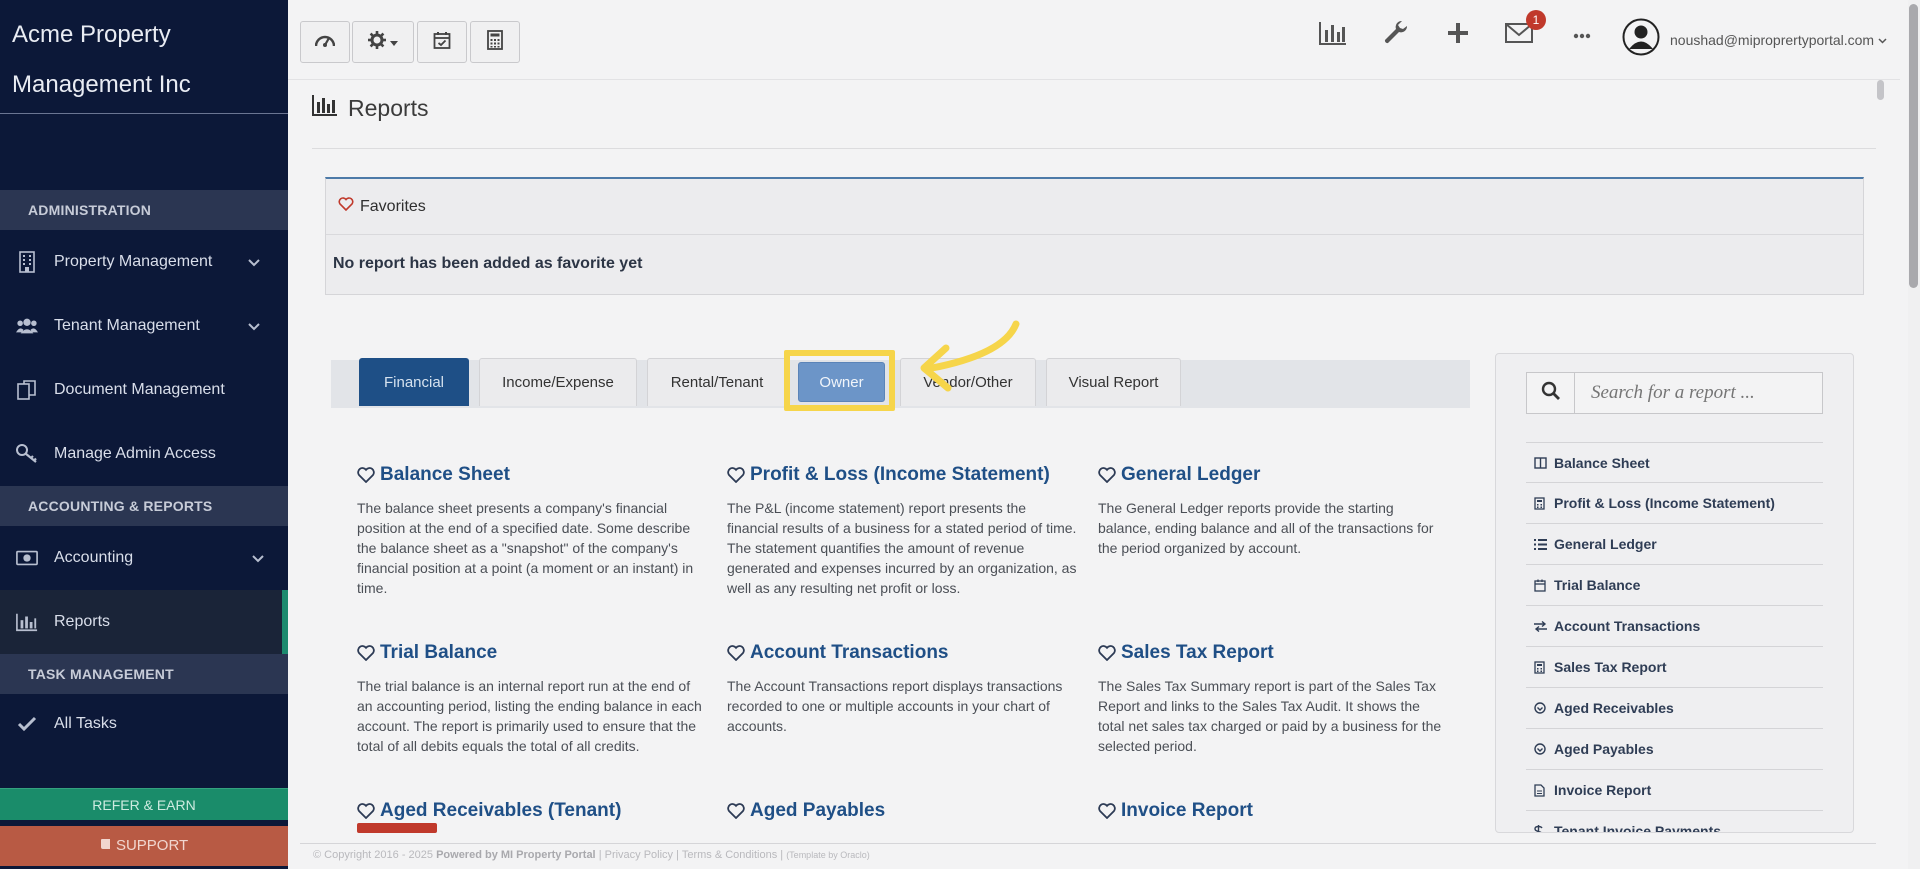 The width and height of the screenshot is (1920, 869). Describe the element at coordinates (414, 382) in the screenshot. I see `tab-financial: Financial` at that location.